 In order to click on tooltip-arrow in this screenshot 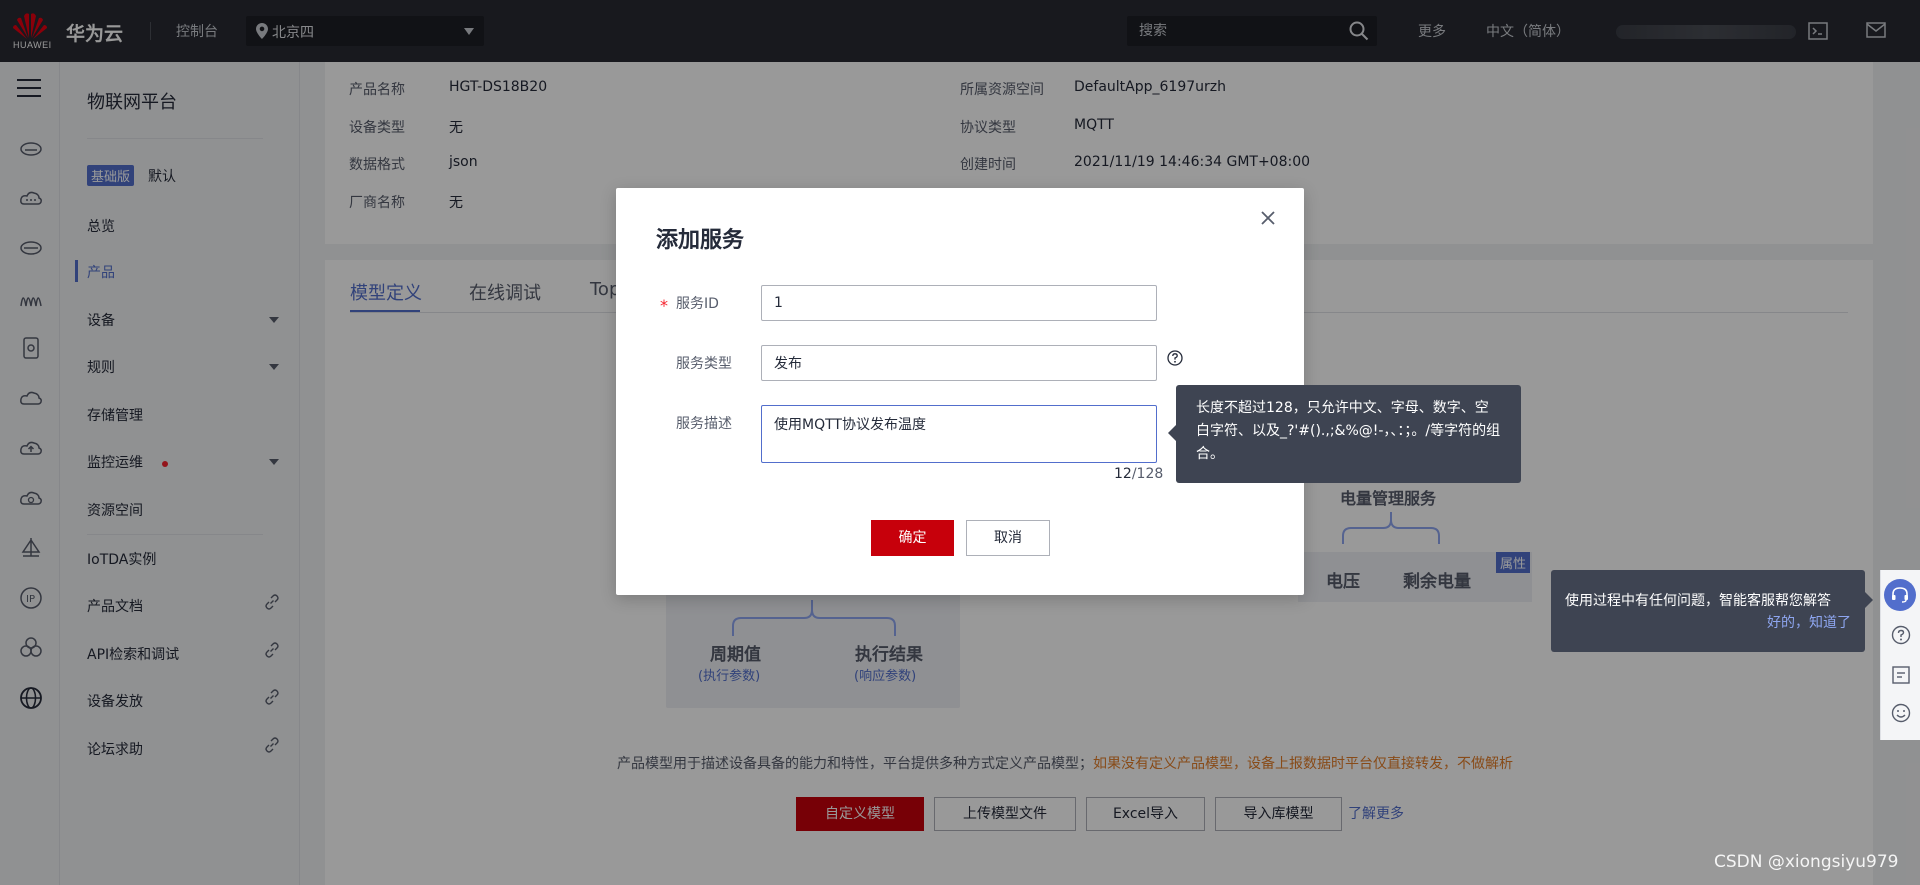, I will do `click(1172, 433)`.